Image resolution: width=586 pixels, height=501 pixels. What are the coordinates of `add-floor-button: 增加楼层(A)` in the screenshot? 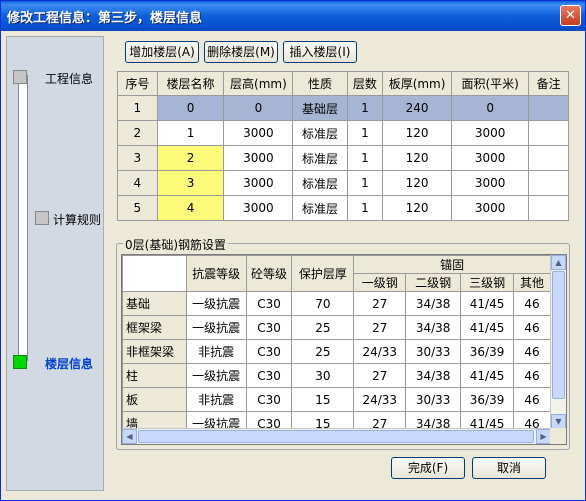 It's located at (162, 52).